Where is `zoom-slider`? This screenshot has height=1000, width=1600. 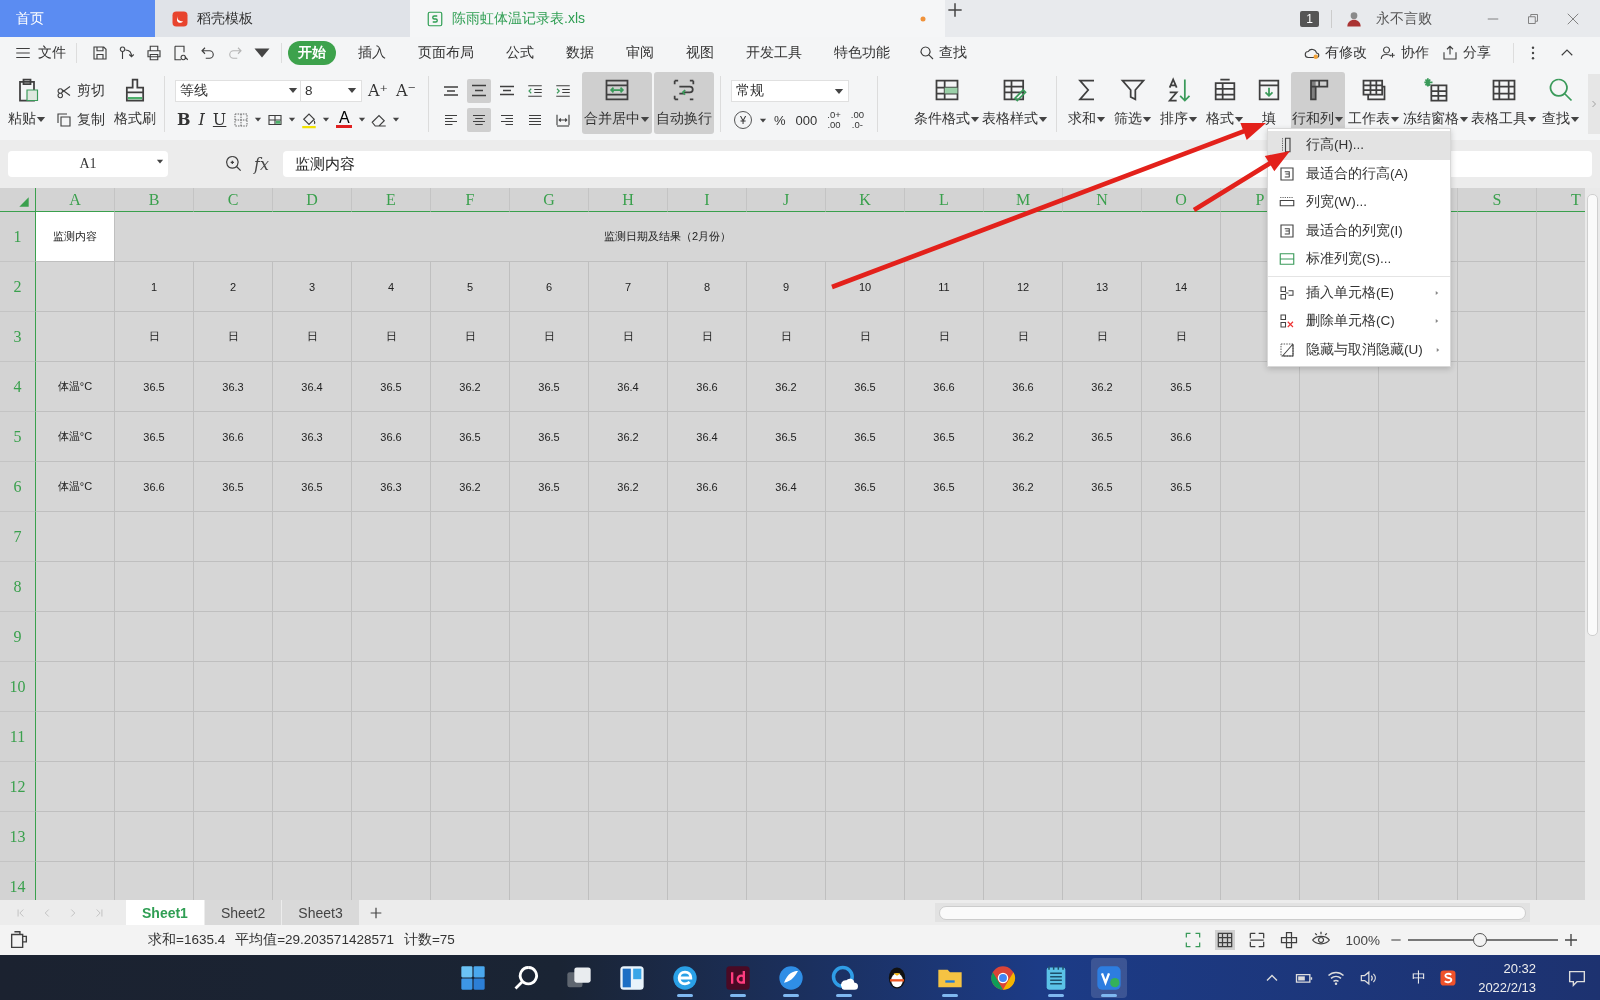 zoom-slider is located at coordinates (1483, 940).